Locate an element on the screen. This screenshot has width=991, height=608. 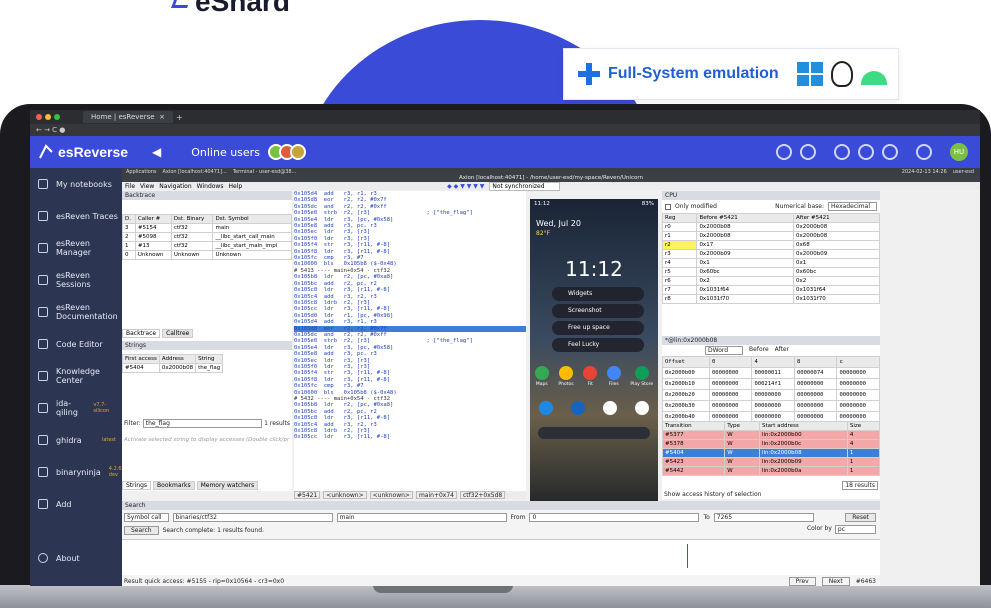
phone-app: Files is located at coordinates (613, 376).